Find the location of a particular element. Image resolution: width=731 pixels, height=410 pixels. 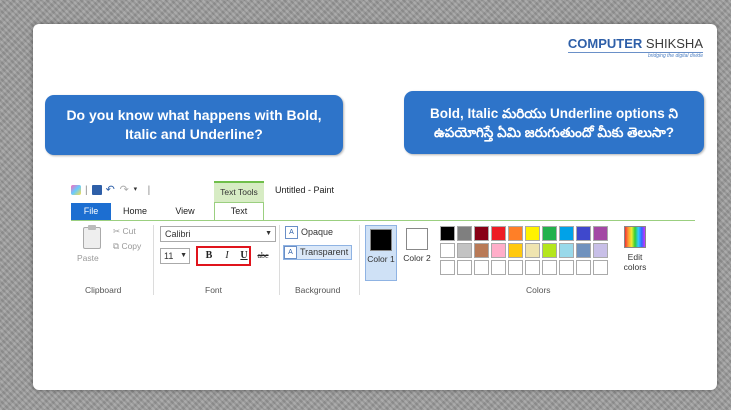

color1-swatch is located at coordinates (381, 240).